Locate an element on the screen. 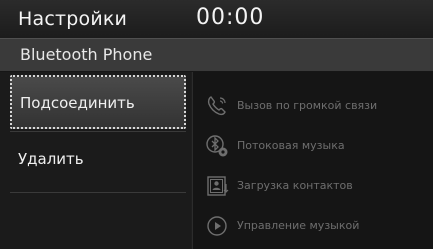 The height and width of the screenshot is (249, 433). feature-streaming: Потоковая музыка is located at coordinates (313, 146).